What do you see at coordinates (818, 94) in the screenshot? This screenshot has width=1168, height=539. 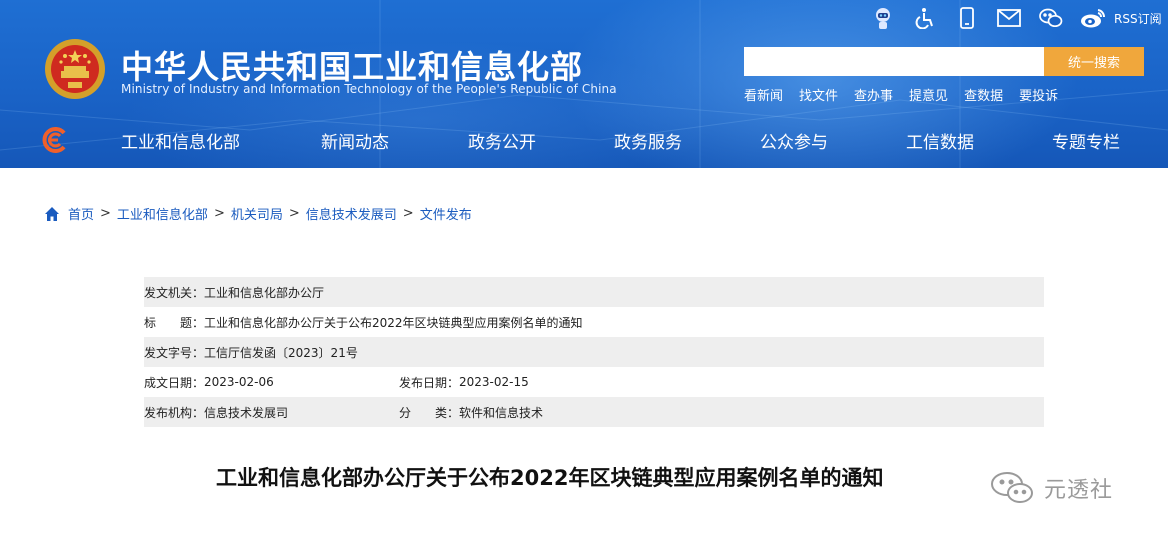 I see `quick-link-files: 找文件` at bounding box center [818, 94].